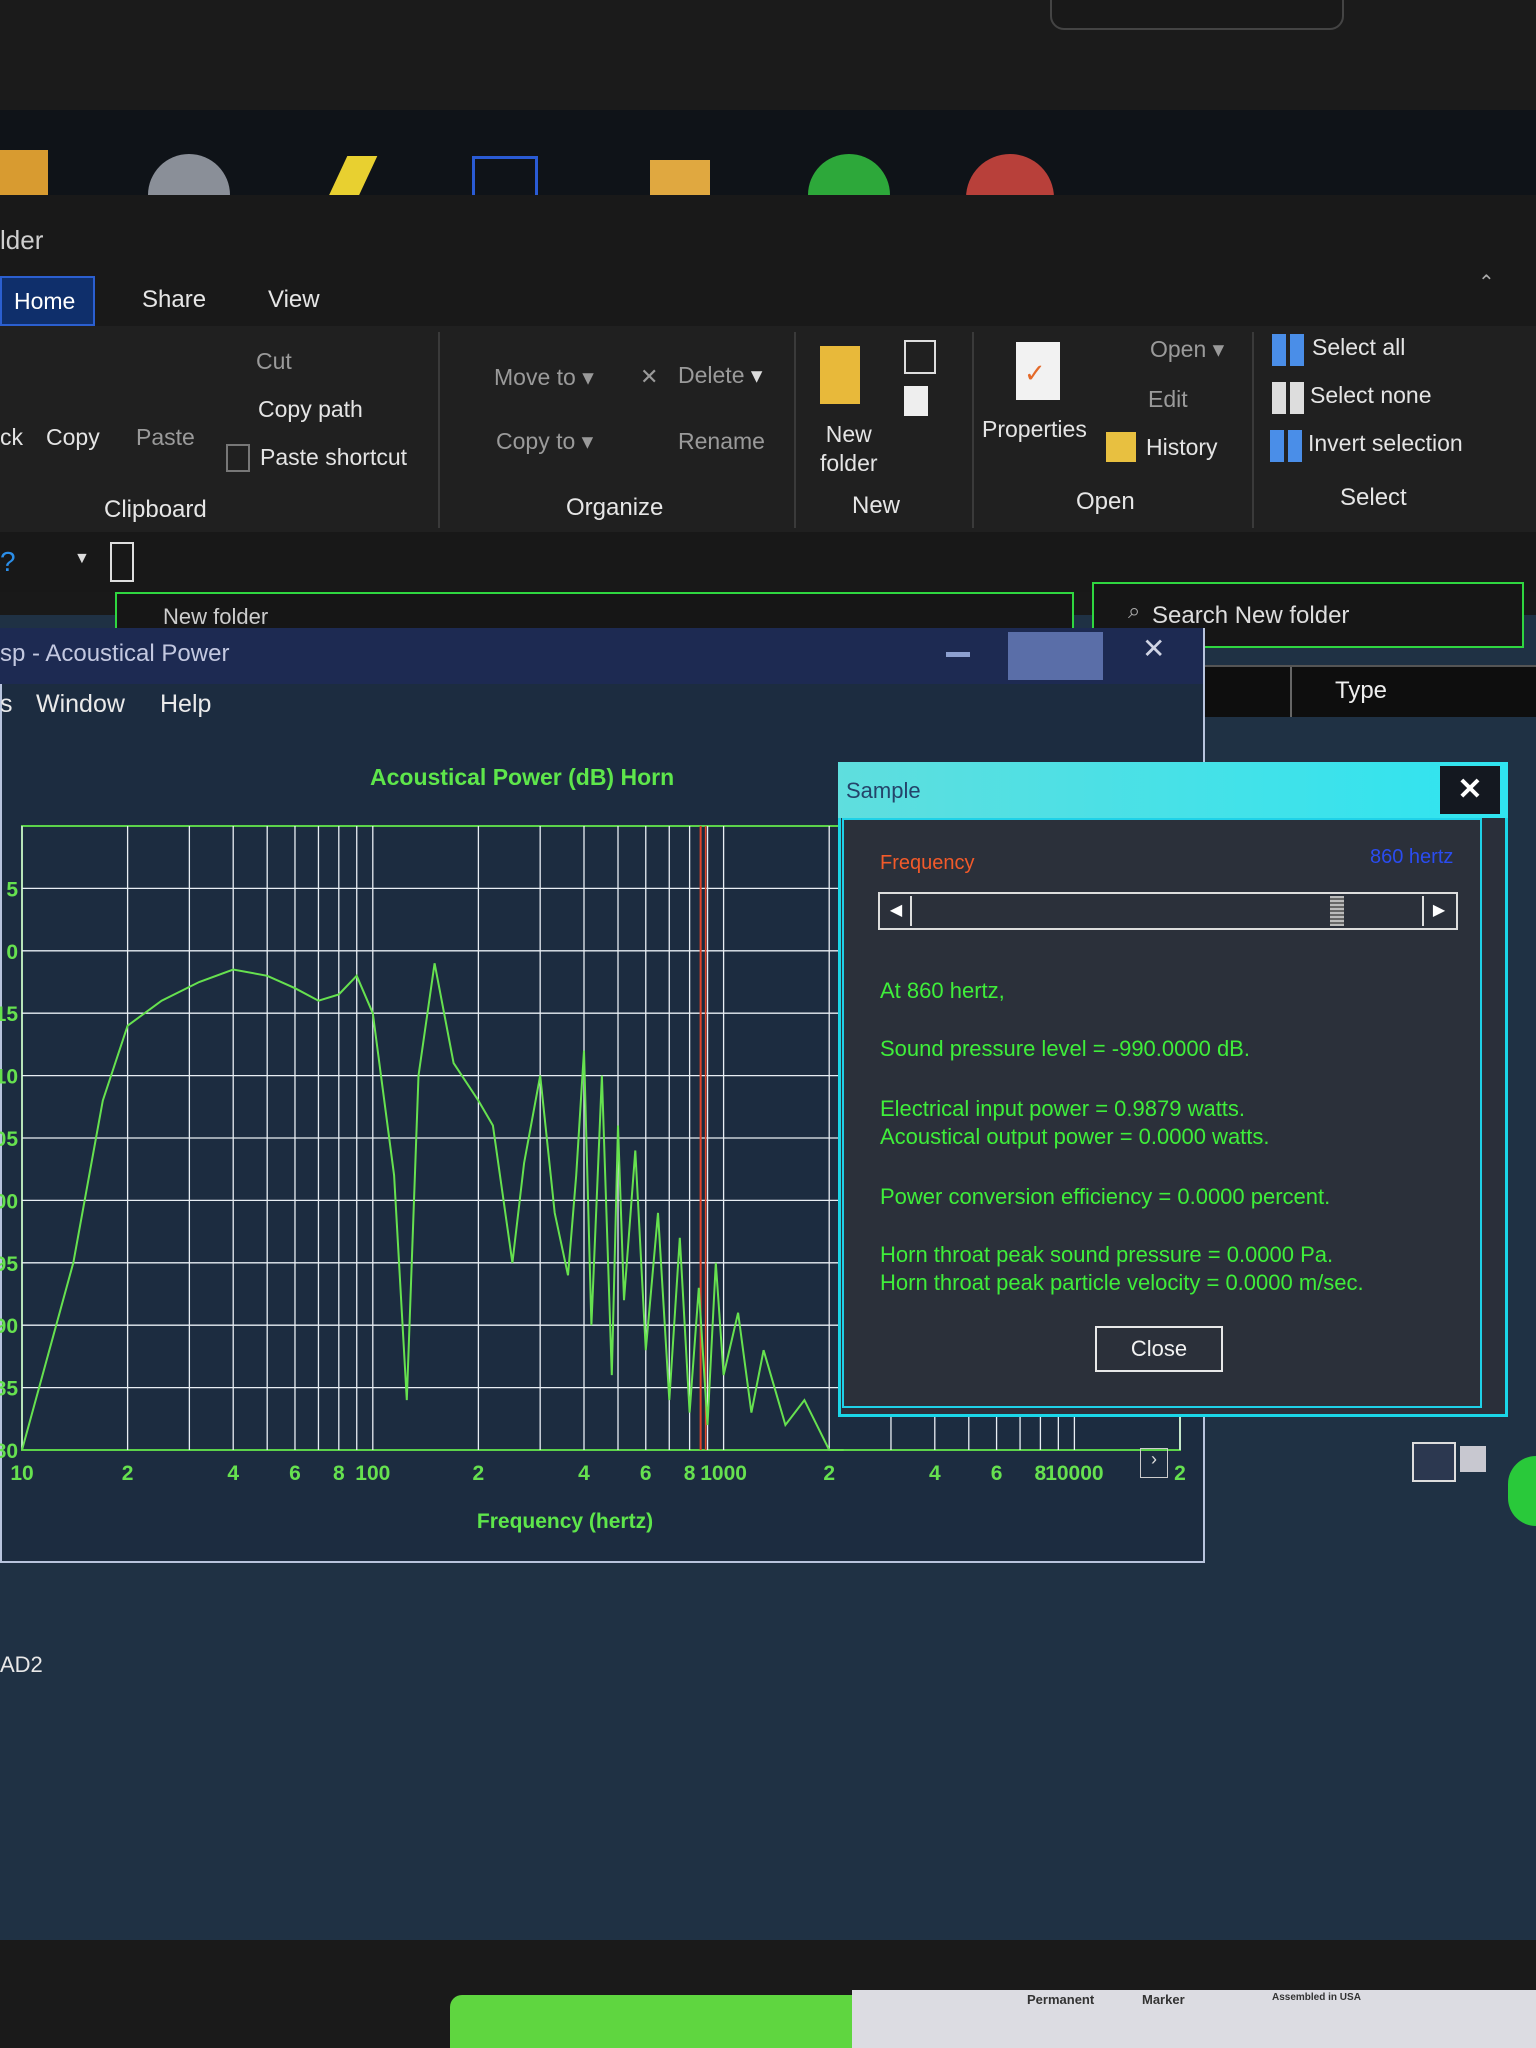 The height and width of the screenshot is (2048, 1536). What do you see at coordinates (1286, 446) in the screenshot?
I see `invert-selection-icon` at bounding box center [1286, 446].